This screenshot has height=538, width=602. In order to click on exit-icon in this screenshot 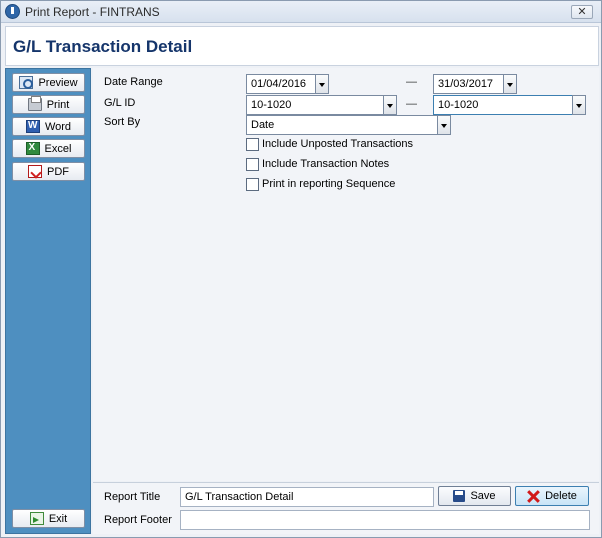, I will do `click(36, 518)`.